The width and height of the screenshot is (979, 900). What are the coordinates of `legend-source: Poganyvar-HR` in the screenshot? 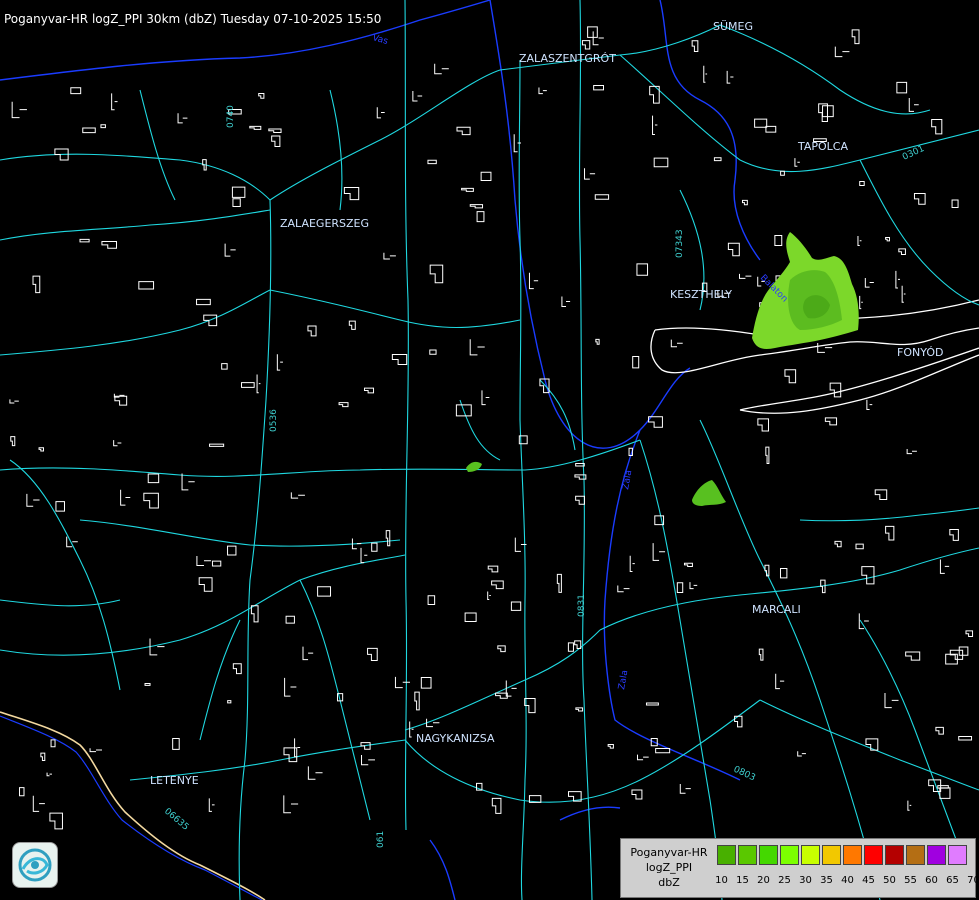 It's located at (669, 852).